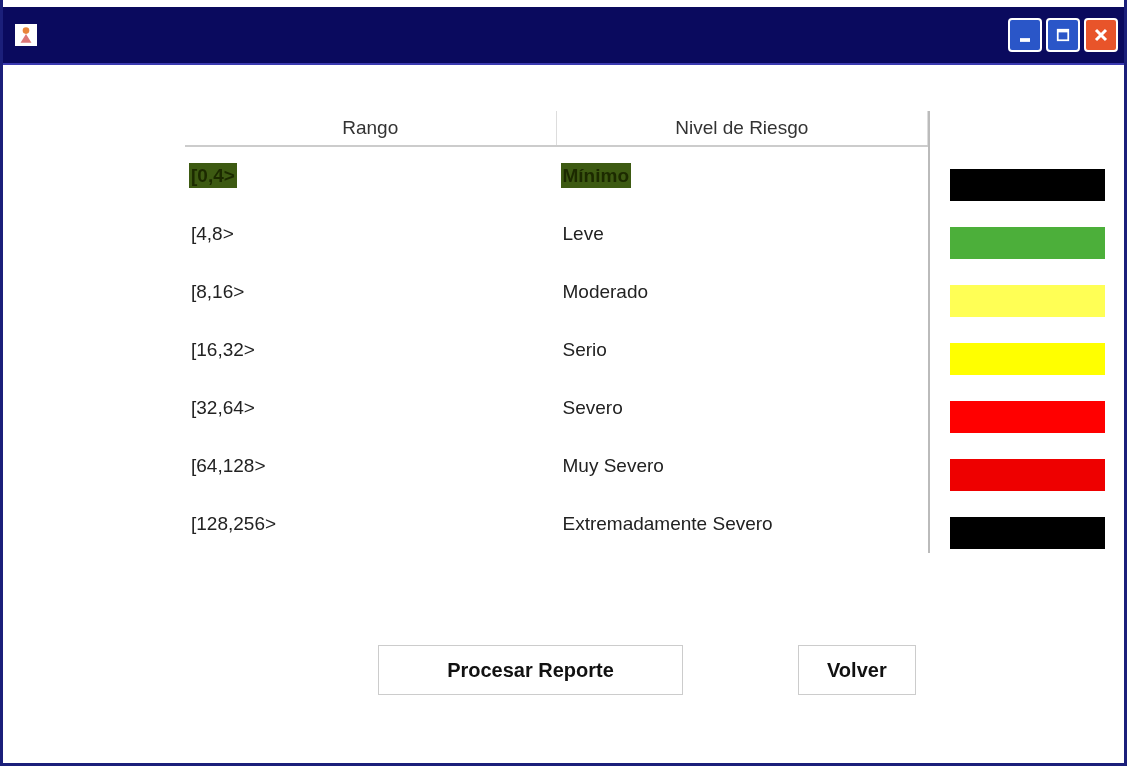 The height and width of the screenshot is (766, 1127). What do you see at coordinates (583, 234) in the screenshot?
I see `table-cell-text: Leve` at bounding box center [583, 234].